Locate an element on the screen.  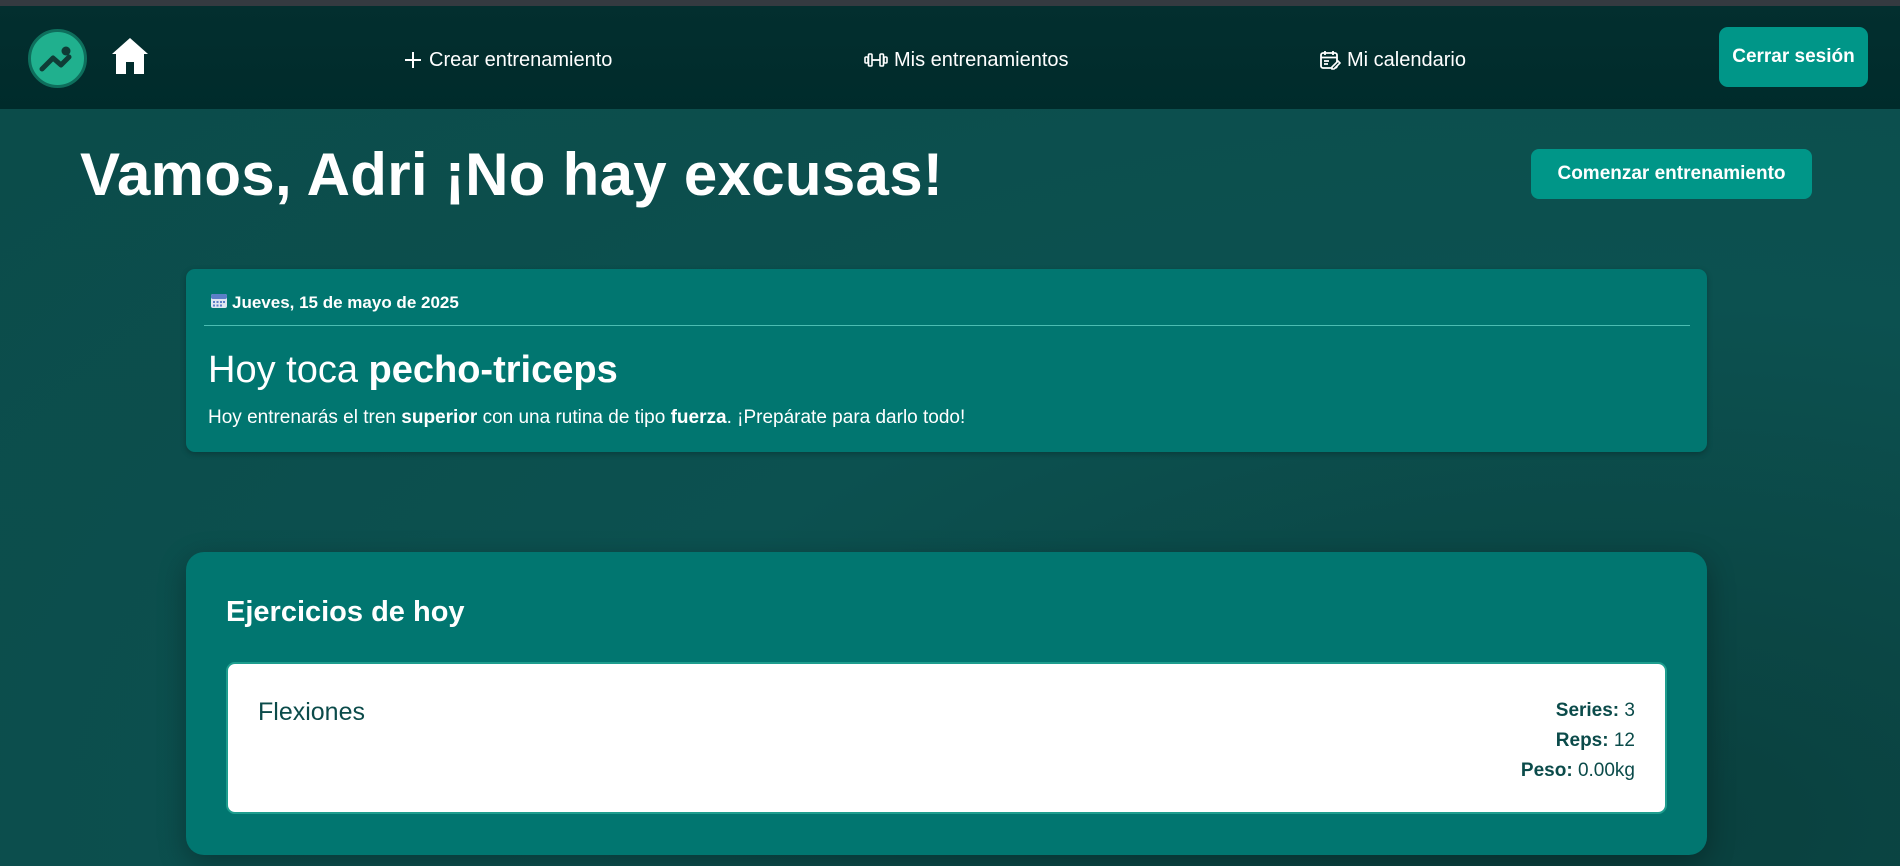
page-title: Vamos, Adri ¡No hay excusas! is located at coordinates (512, 174).